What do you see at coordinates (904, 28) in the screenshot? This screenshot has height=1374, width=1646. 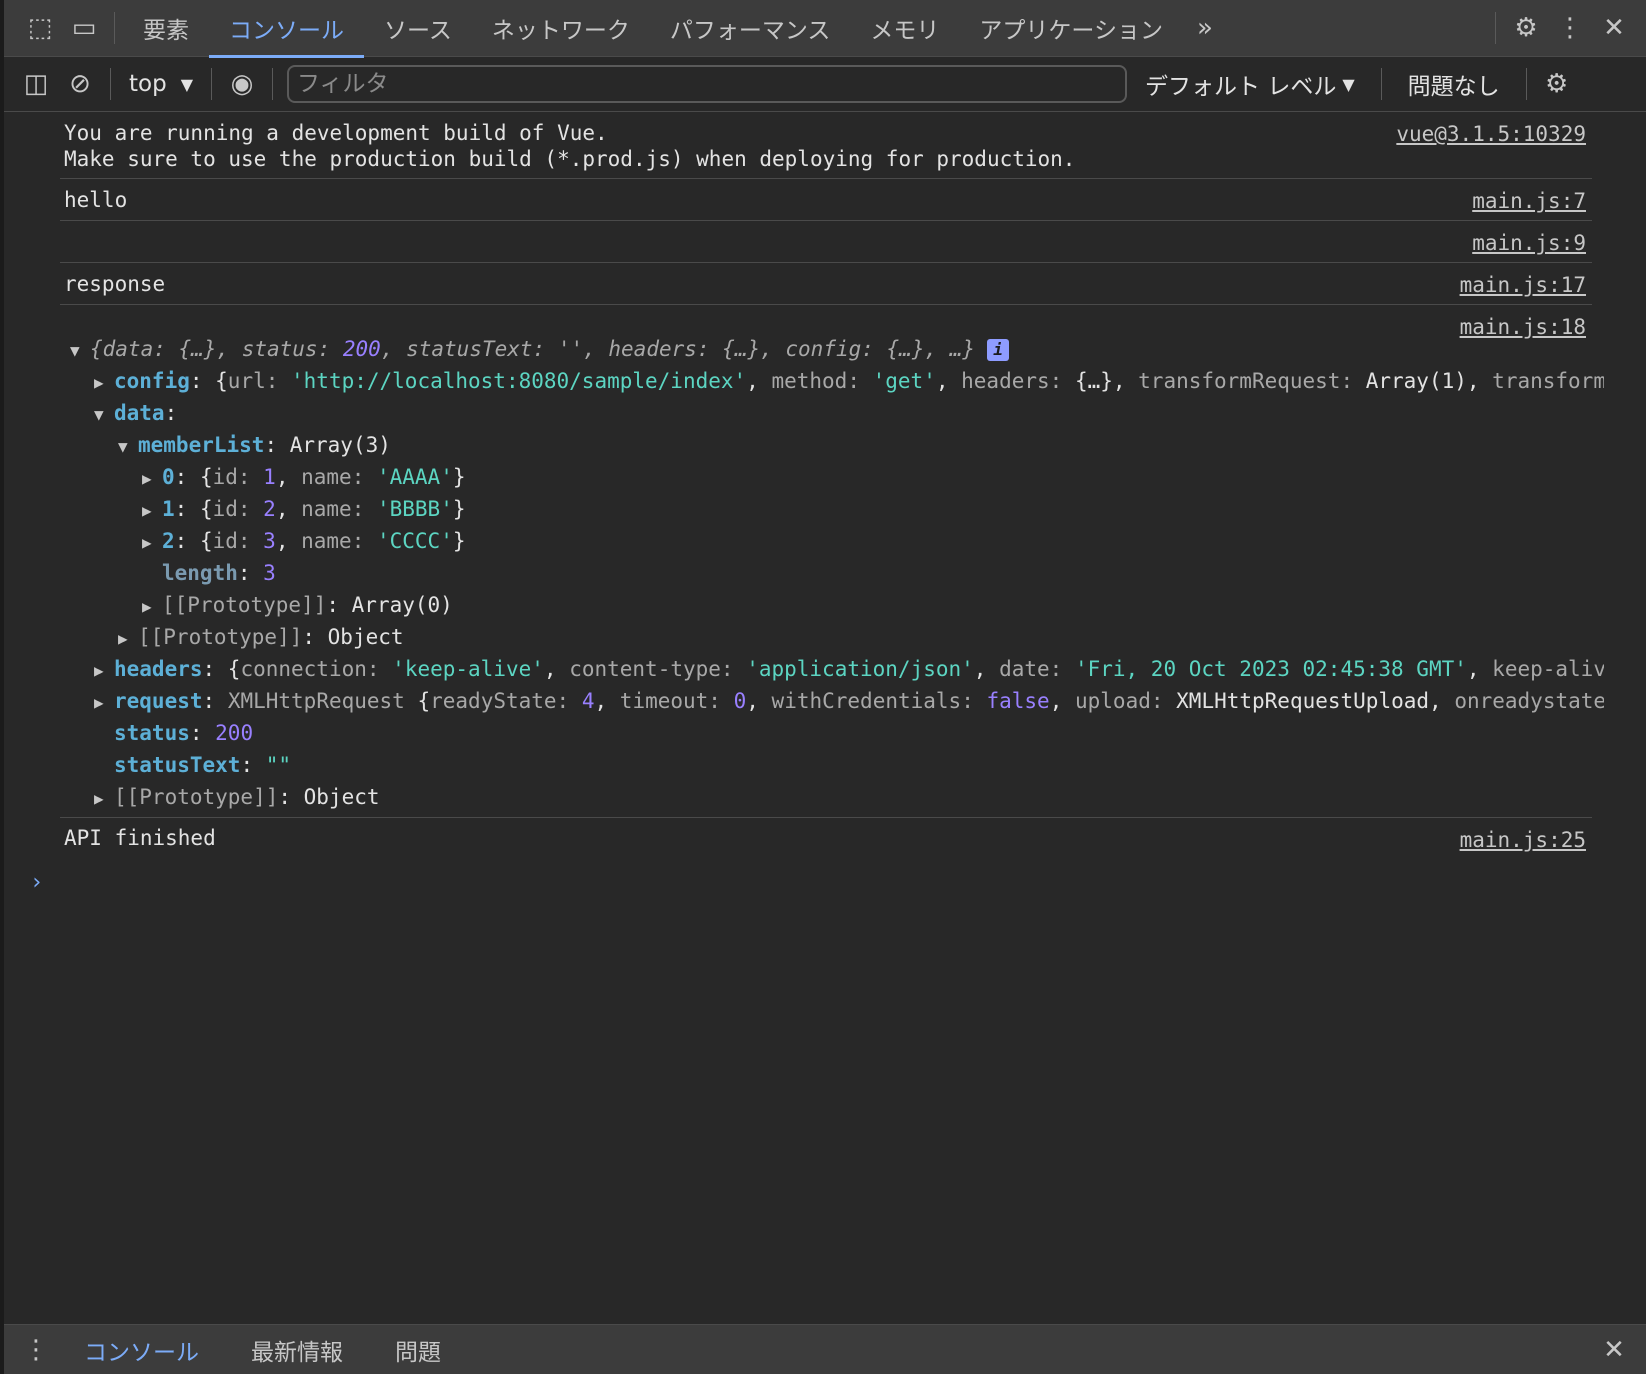 I see `tab-5: メモリ` at bounding box center [904, 28].